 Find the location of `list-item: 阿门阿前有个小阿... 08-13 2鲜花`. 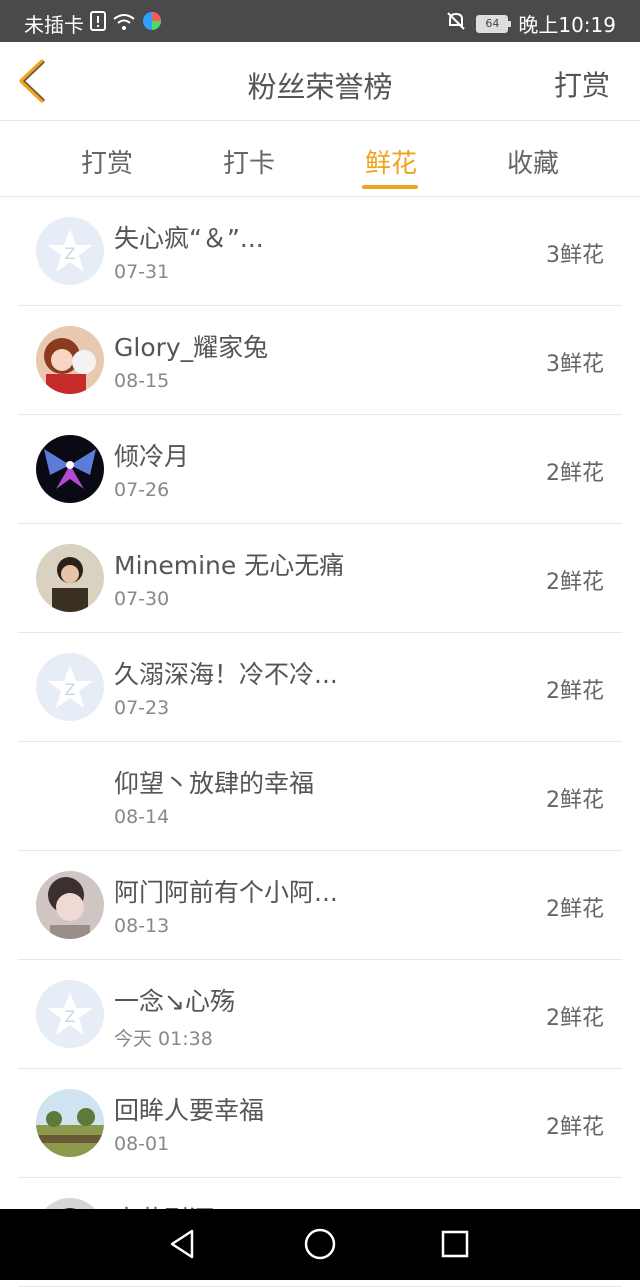

list-item: 阿门阿前有个小阿... 08-13 2鲜花 is located at coordinates (320, 905).